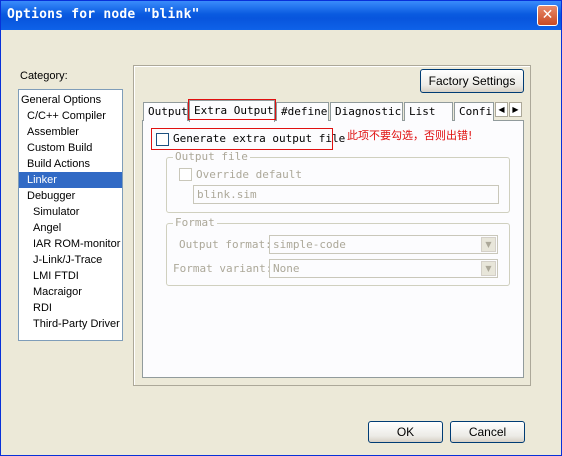 This screenshot has height=456, width=562. What do you see at coordinates (70, 292) in the screenshot?
I see `category-item-macraigor: Macraigor` at bounding box center [70, 292].